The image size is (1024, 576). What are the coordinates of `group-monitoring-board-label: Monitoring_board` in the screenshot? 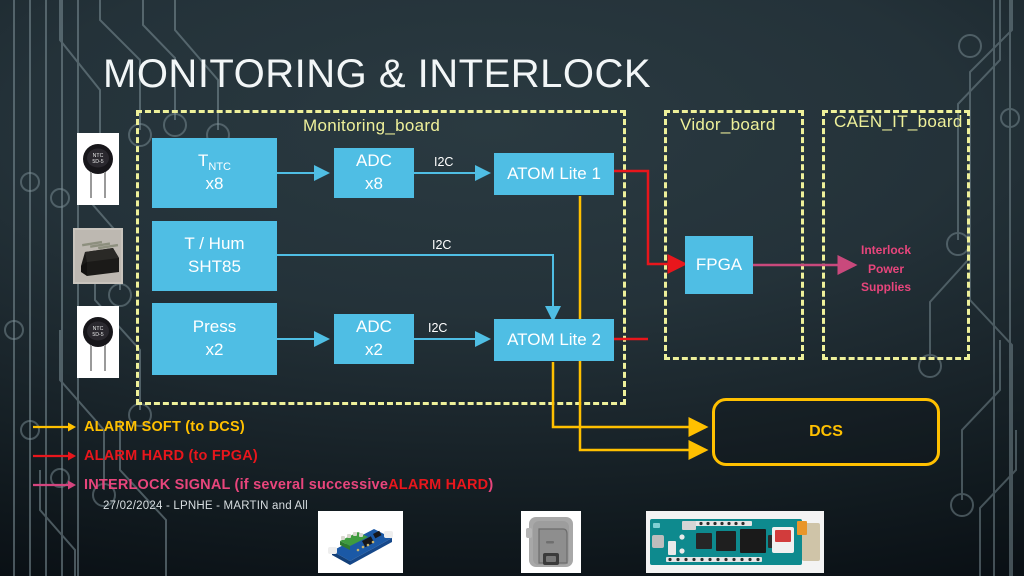 It's located at (372, 125).